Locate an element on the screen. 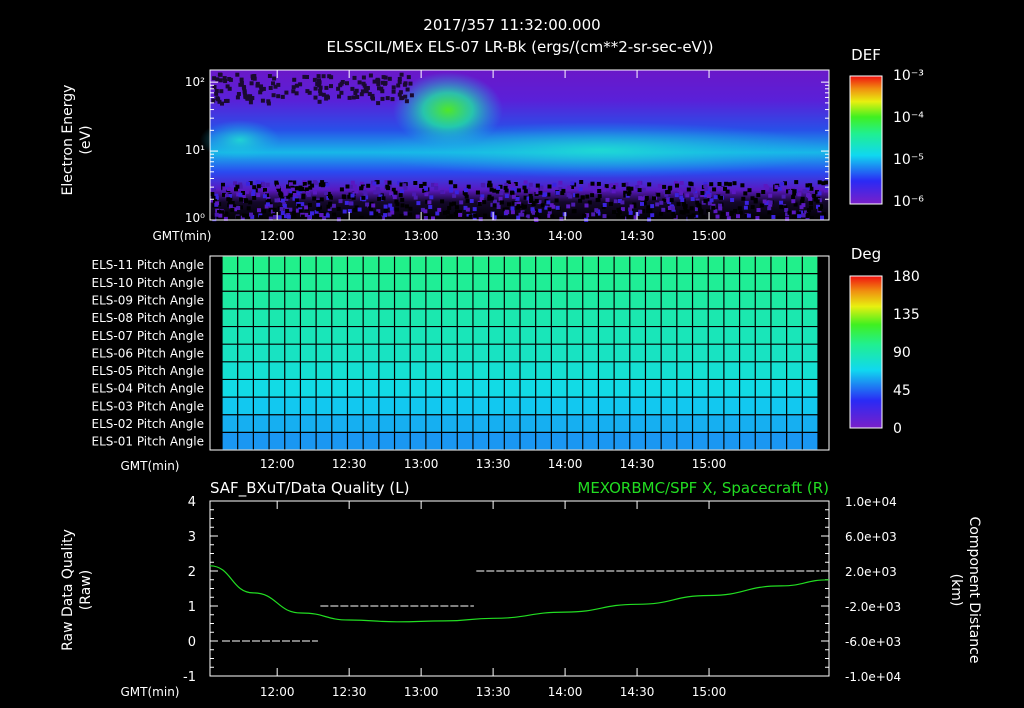  pitch-angle-row-label: ELS-07 Pitch Angle is located at coordinates (148, 336).